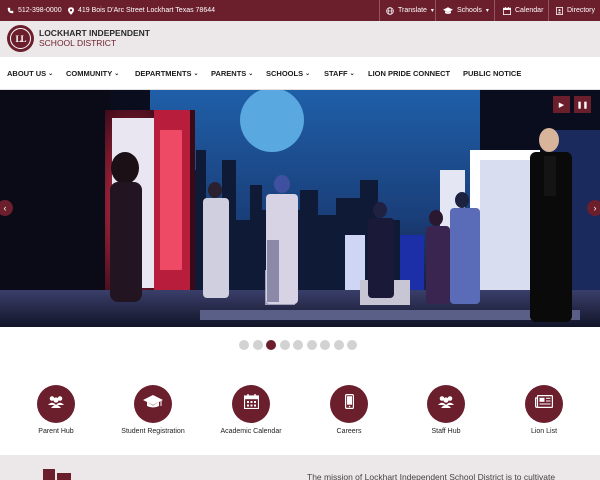 Image resolution: width=600 pixels, height=480 pixels. Describe the element at coordinates (469, 10) in the screenshot. I see `schools-label: Schools` at that location.